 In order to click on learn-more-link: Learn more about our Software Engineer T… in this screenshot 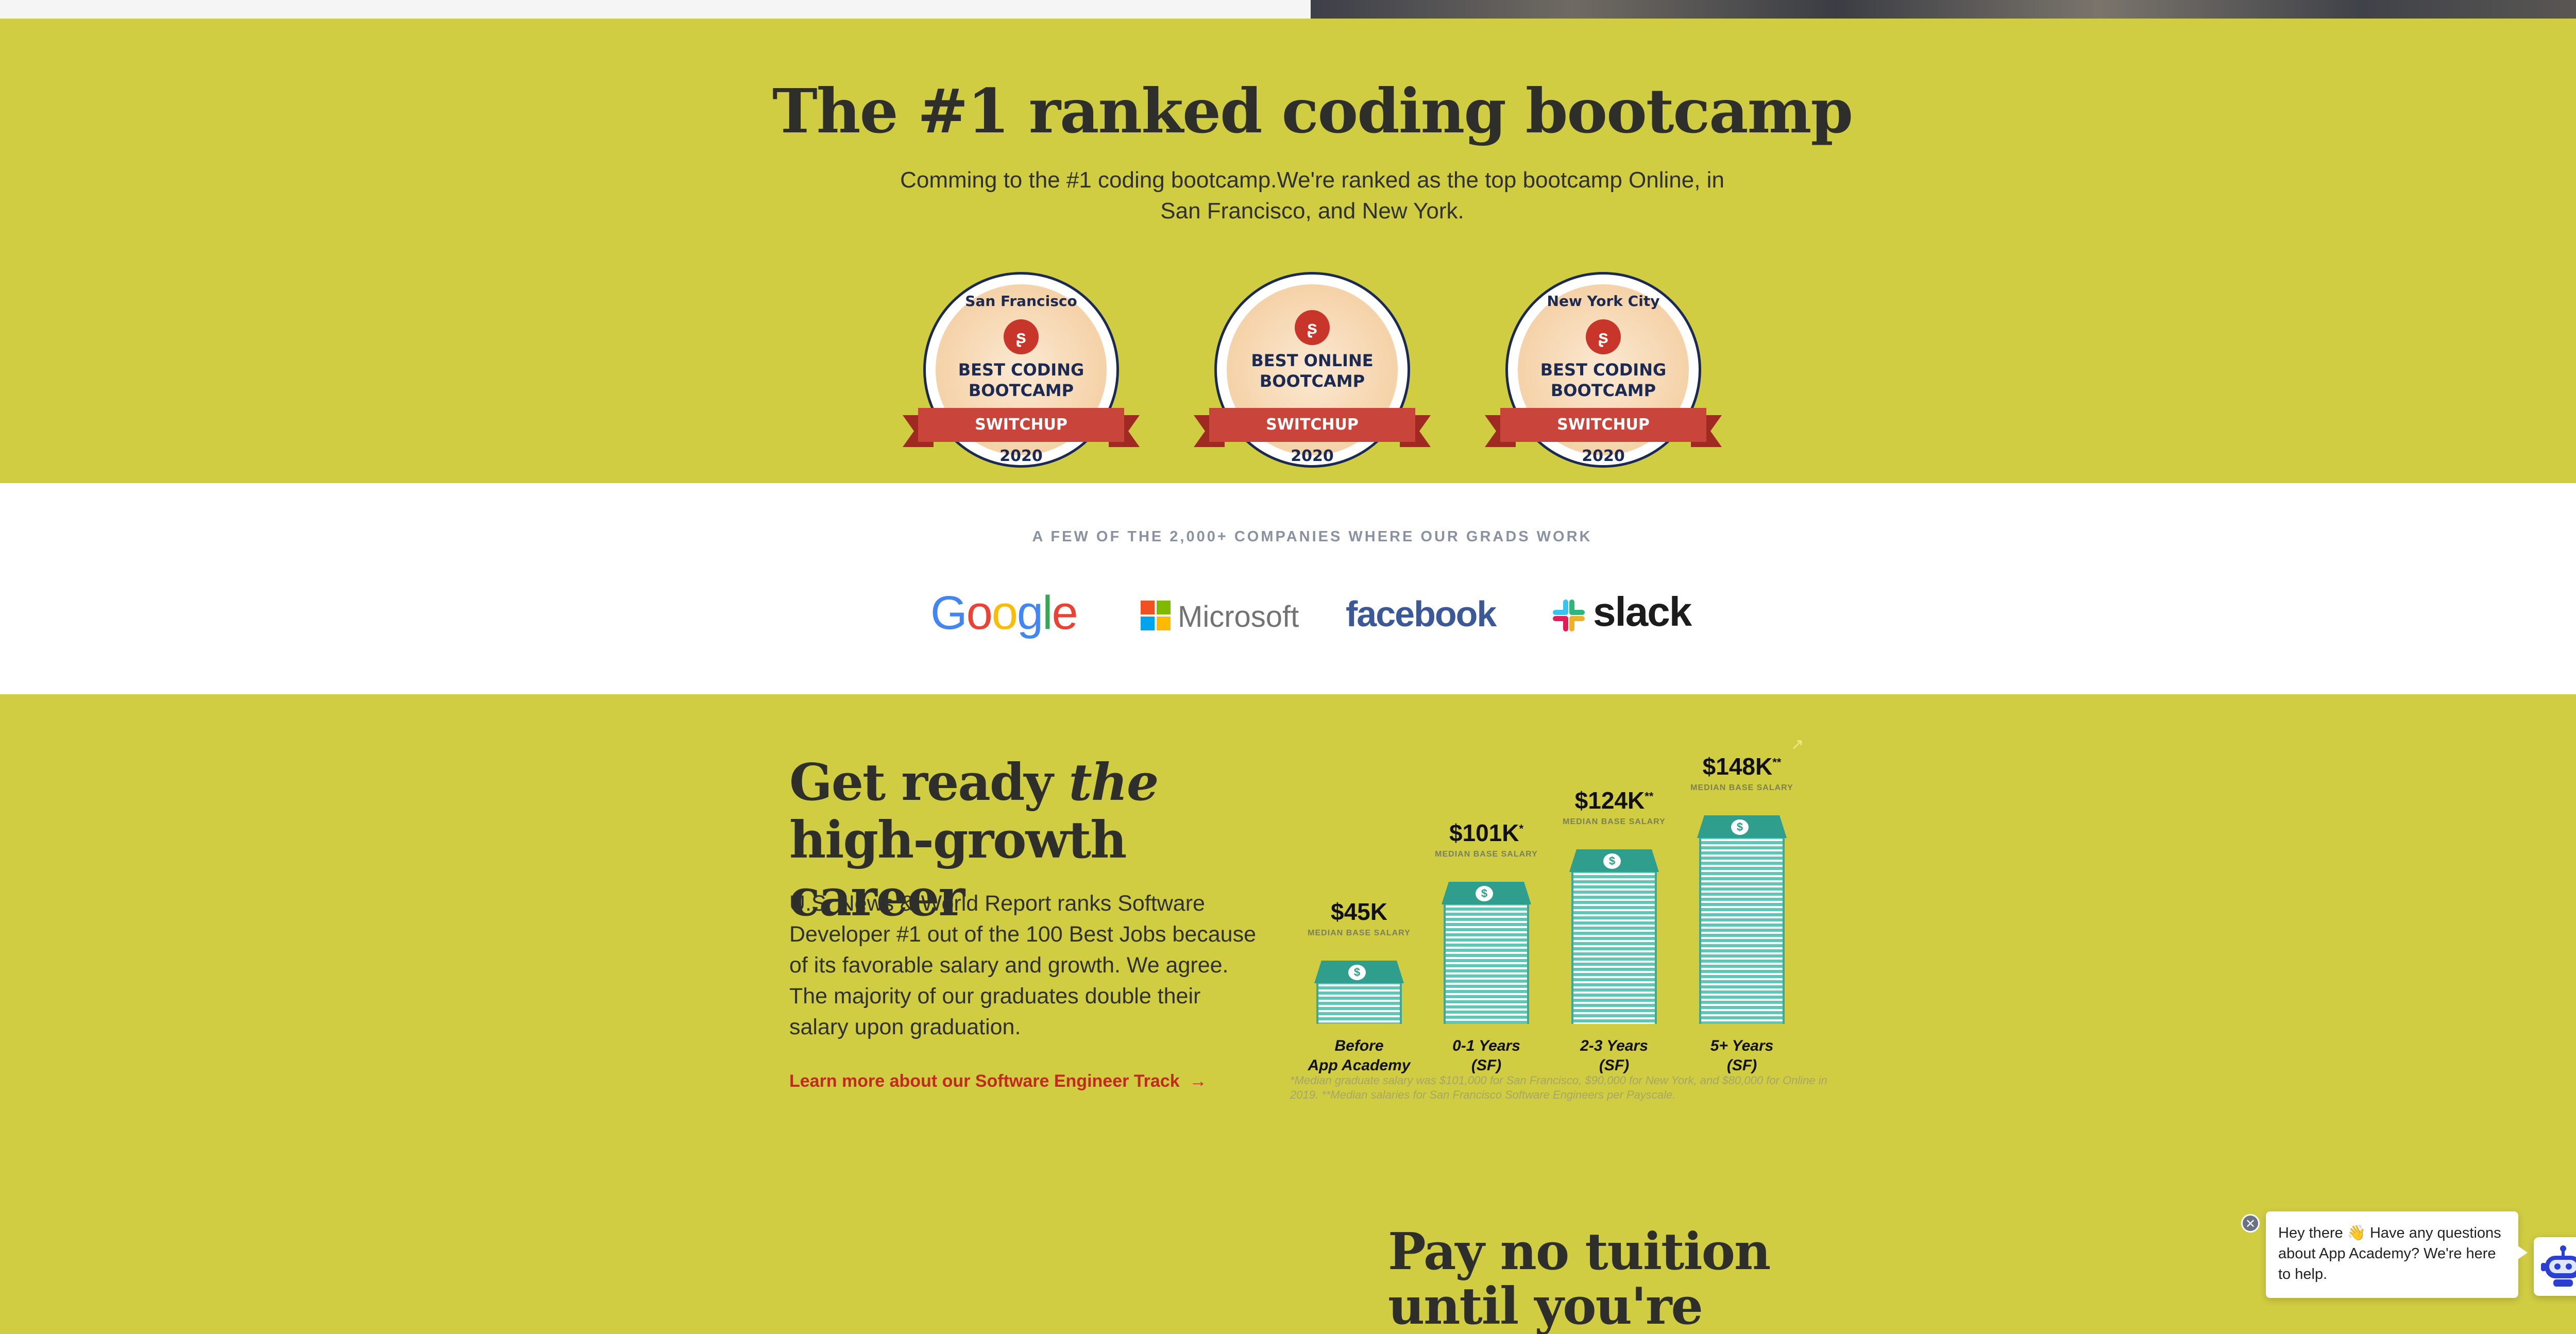, I will do `click(998, 1081)`.